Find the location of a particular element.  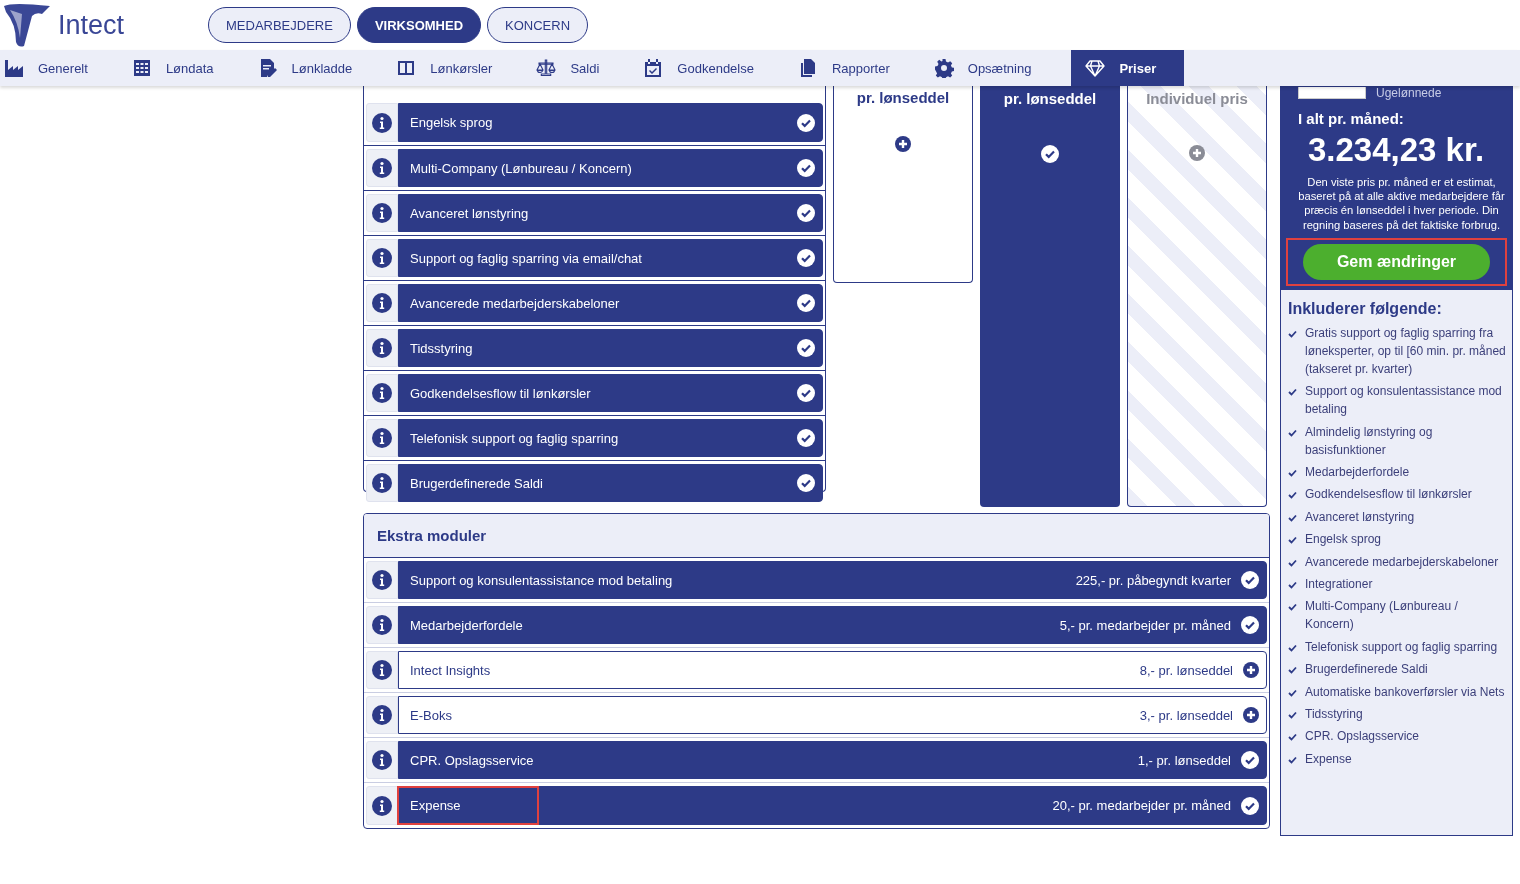

included-item: Brugerdefinerede Saldi is located at coordinates (1366, 670).